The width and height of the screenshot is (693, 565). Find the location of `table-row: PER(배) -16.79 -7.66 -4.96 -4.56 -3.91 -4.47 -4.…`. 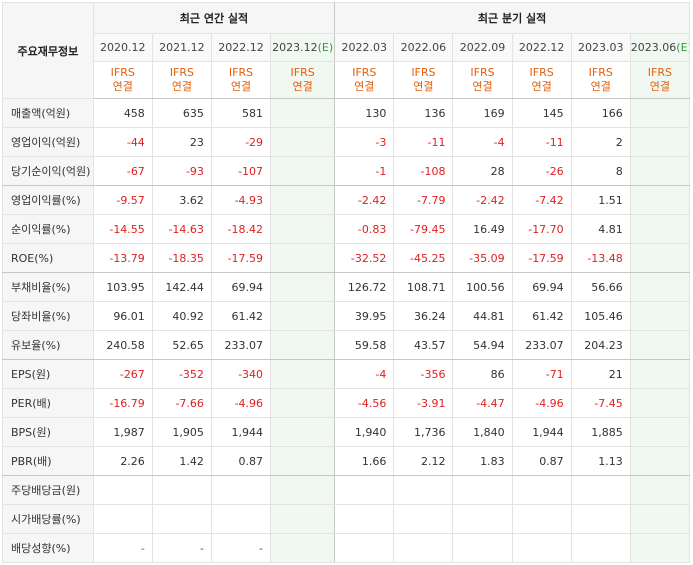

table-row: PER(배) -16.79 -7.66 -4.96 -4.56 -3.91 -4.47 -4.… is located at coordinates (346, 403).